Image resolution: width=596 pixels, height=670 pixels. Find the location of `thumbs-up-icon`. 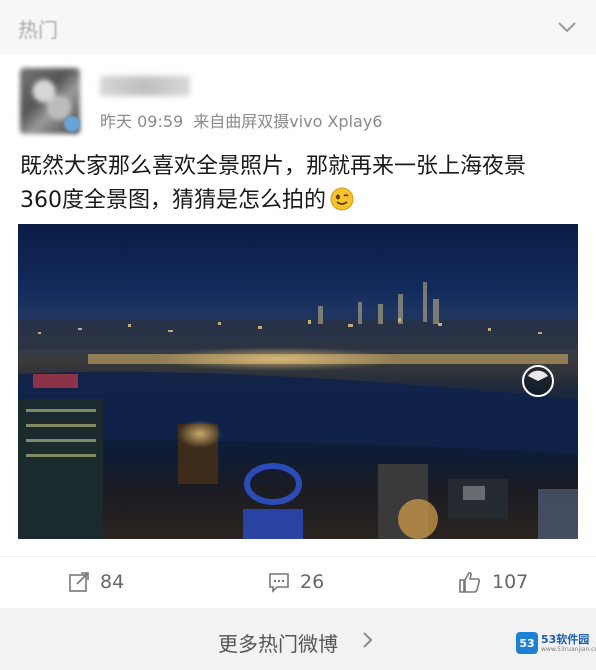

thumbs-up-icon is located at coordinates (470, 582).